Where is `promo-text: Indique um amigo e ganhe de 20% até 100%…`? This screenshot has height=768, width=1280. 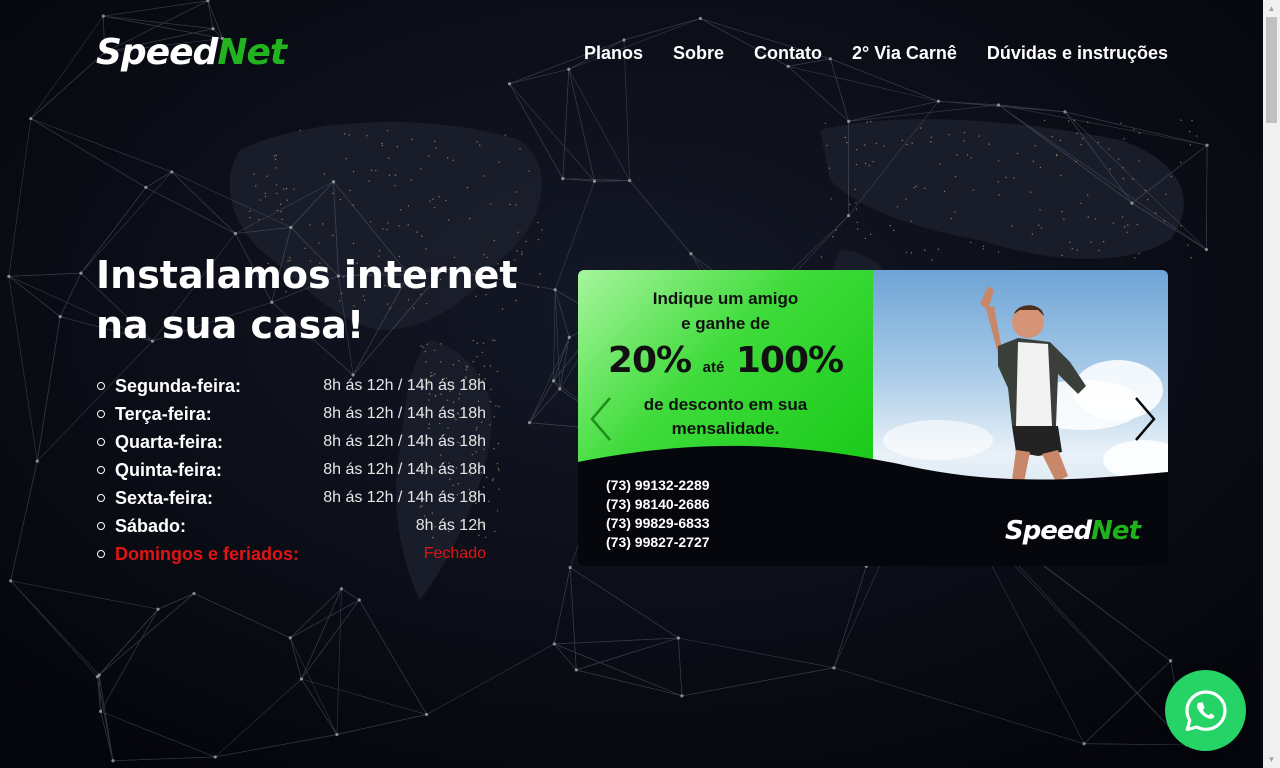 promo-text: Indique um amigo e ganhe de 20% até 100%… is located at coordinates (725, 363).